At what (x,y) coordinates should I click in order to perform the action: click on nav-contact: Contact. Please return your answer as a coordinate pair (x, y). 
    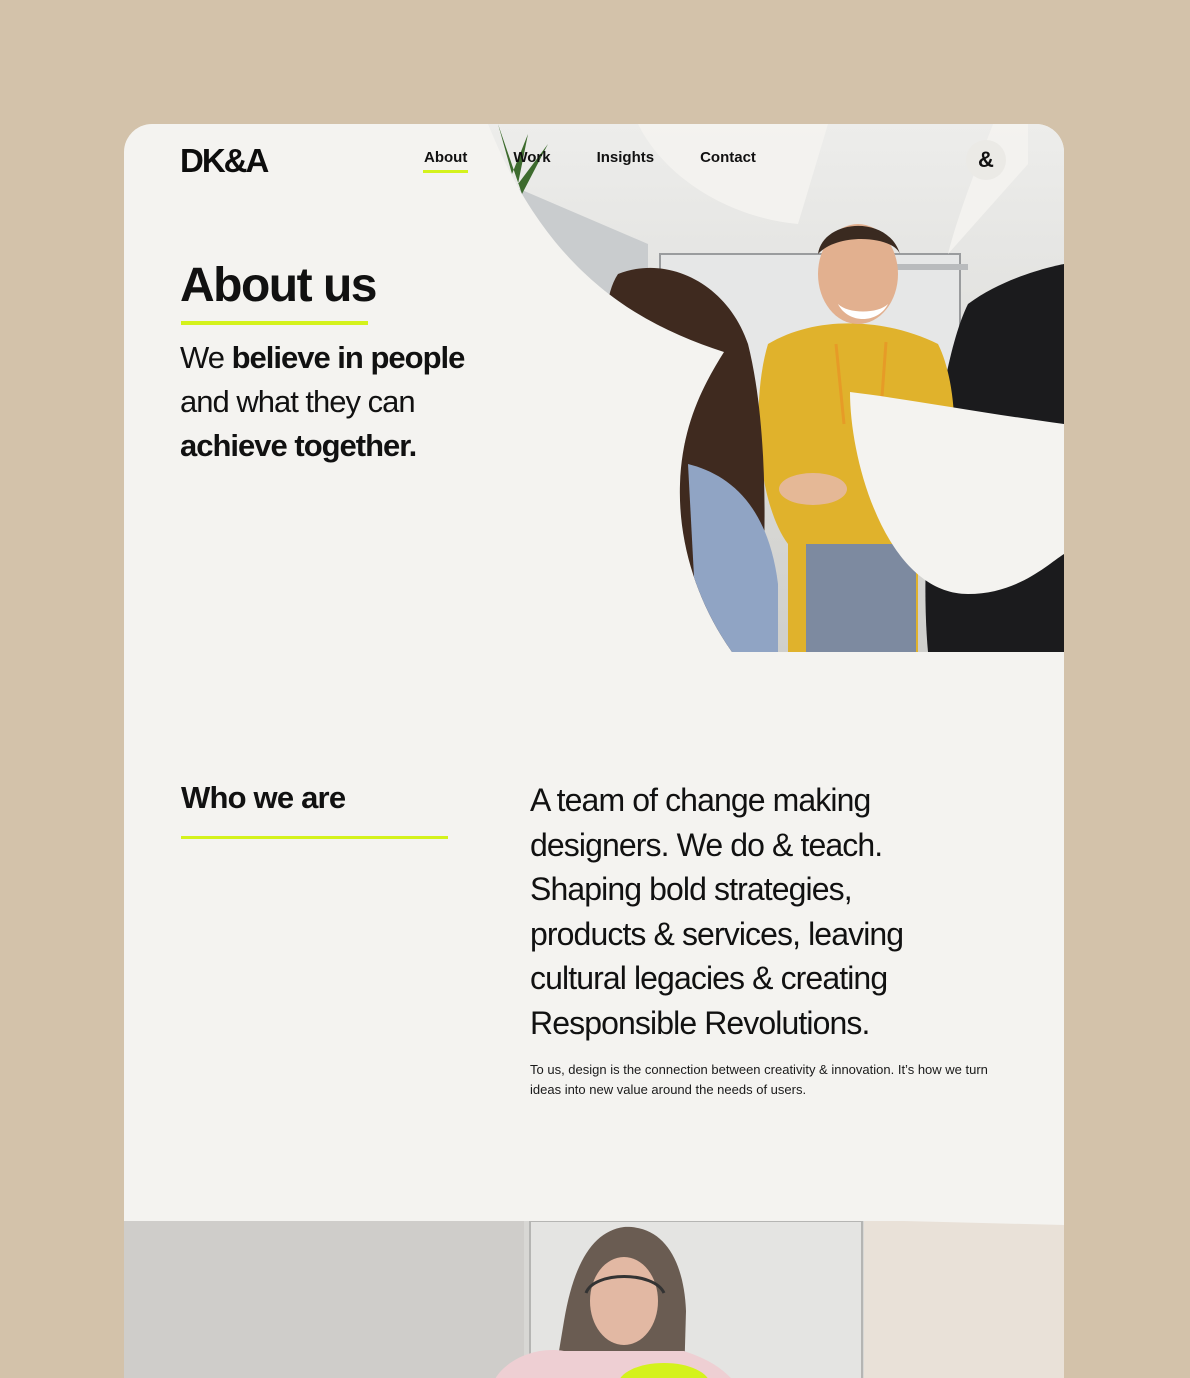
    Looking at the image, I should click on (728, 159).